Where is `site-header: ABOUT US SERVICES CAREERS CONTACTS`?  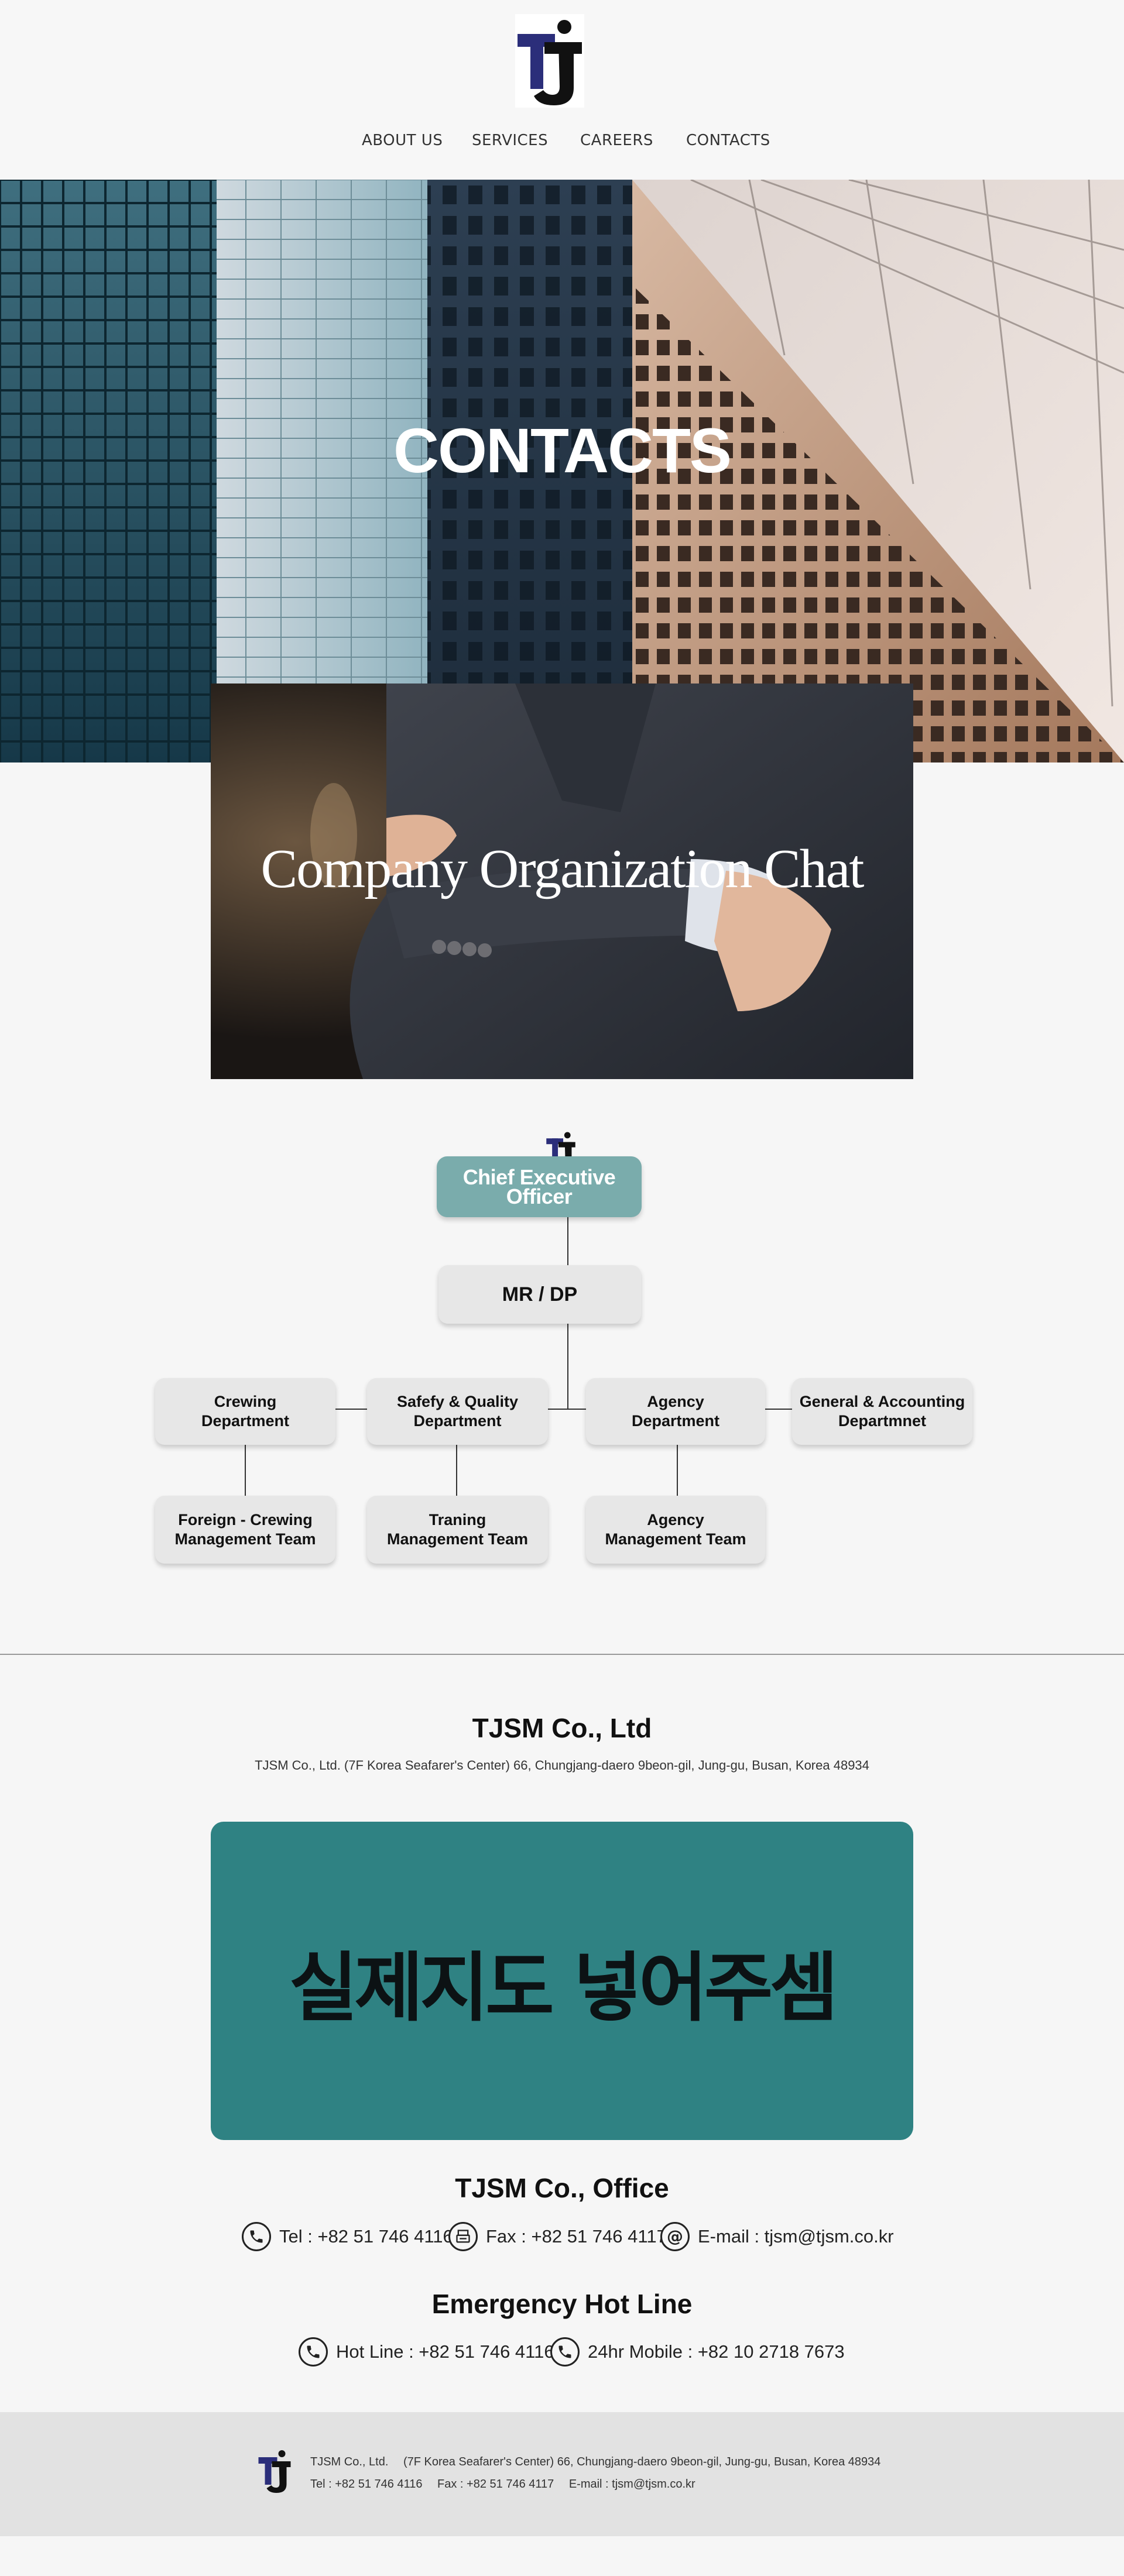
site-header: ABOUT US SERVICES CAREERS CONTACTS is located at coordinates (562, 90).